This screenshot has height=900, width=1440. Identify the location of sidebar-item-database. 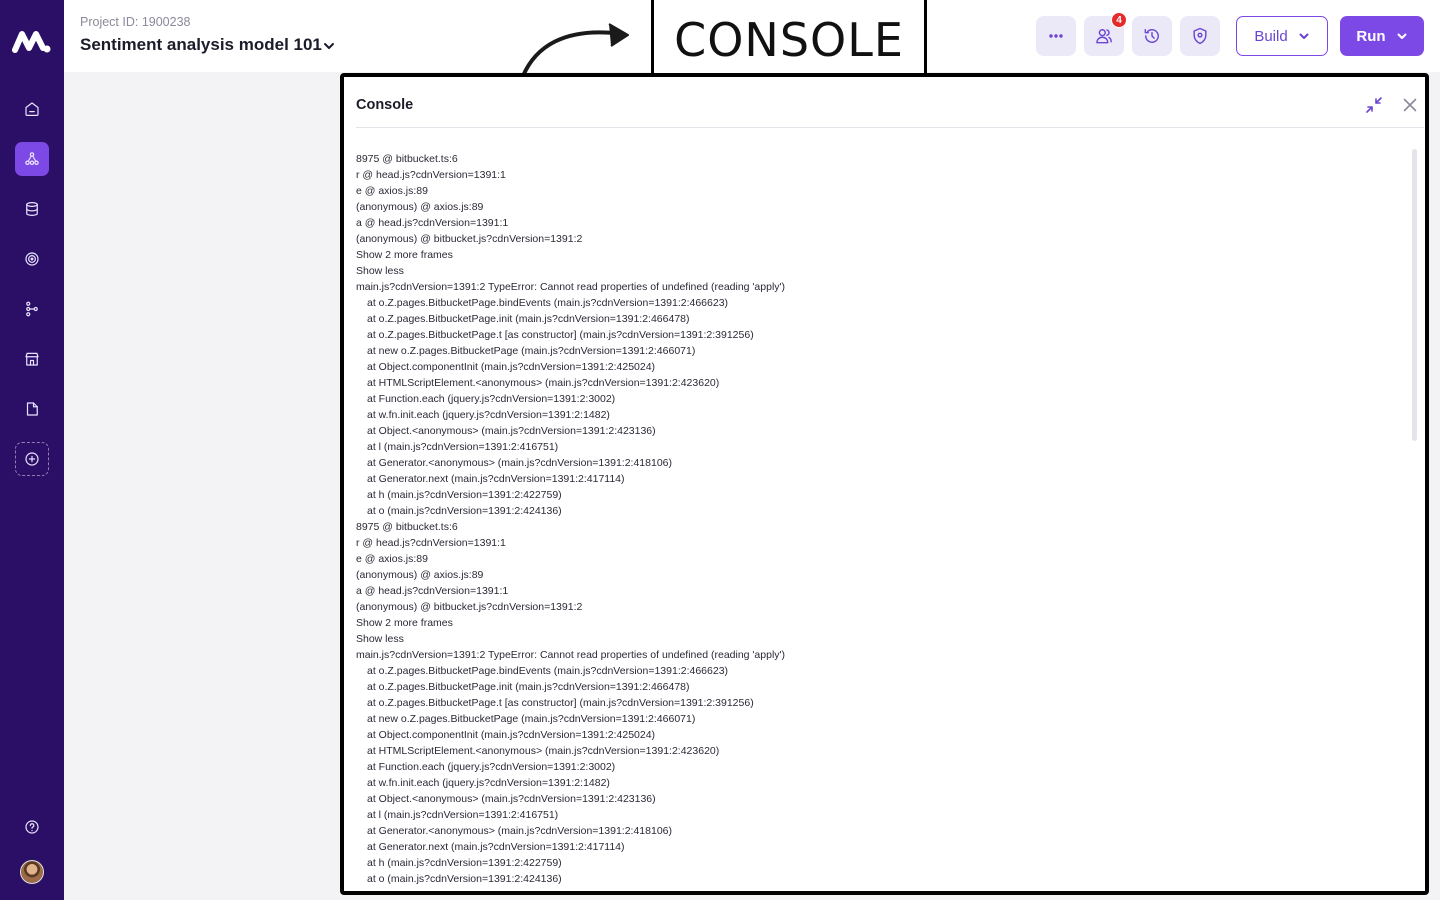
(32, 209).